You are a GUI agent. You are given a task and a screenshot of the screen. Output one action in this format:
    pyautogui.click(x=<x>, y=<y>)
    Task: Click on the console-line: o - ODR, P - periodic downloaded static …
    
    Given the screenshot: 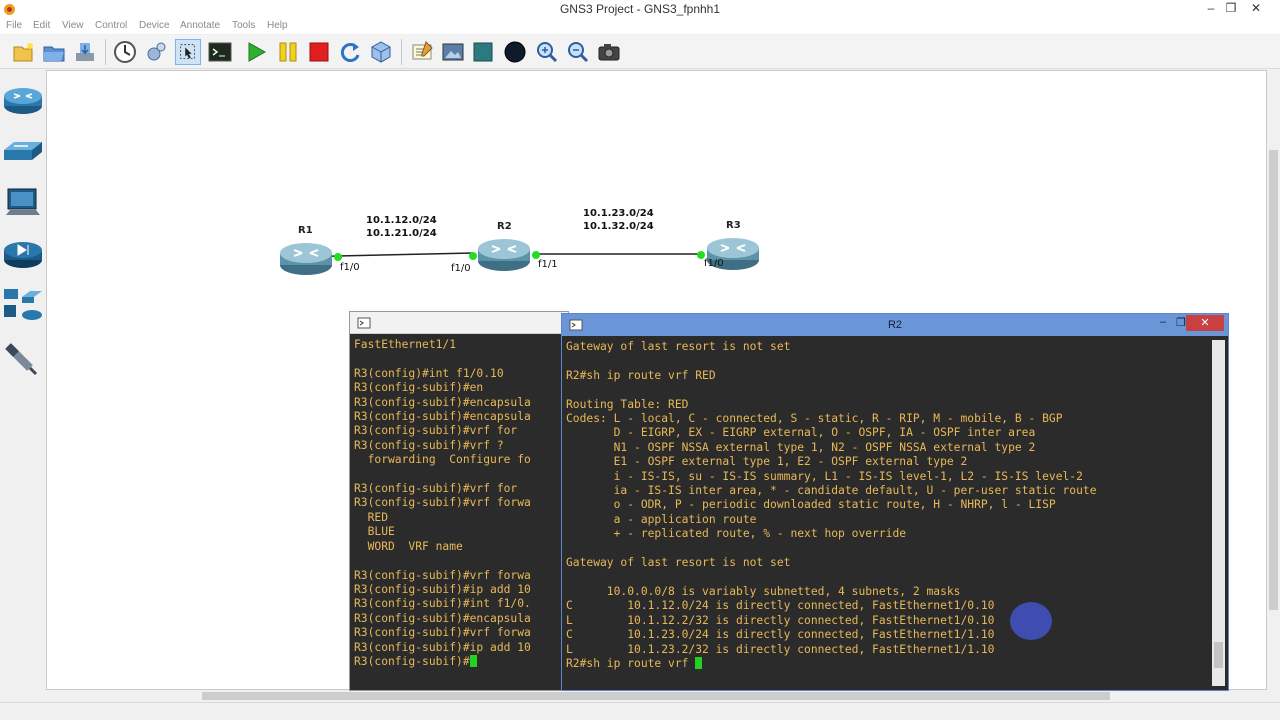 What is the action you would take?
    pyautogui.click(x=811, y=505)
    